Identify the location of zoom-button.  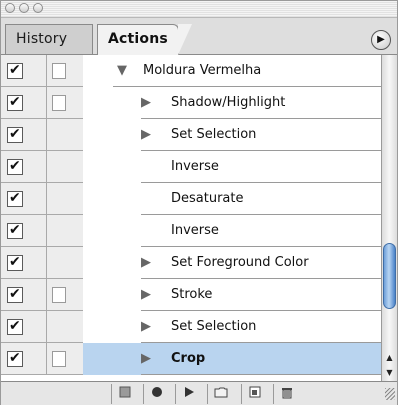
(38, 8).